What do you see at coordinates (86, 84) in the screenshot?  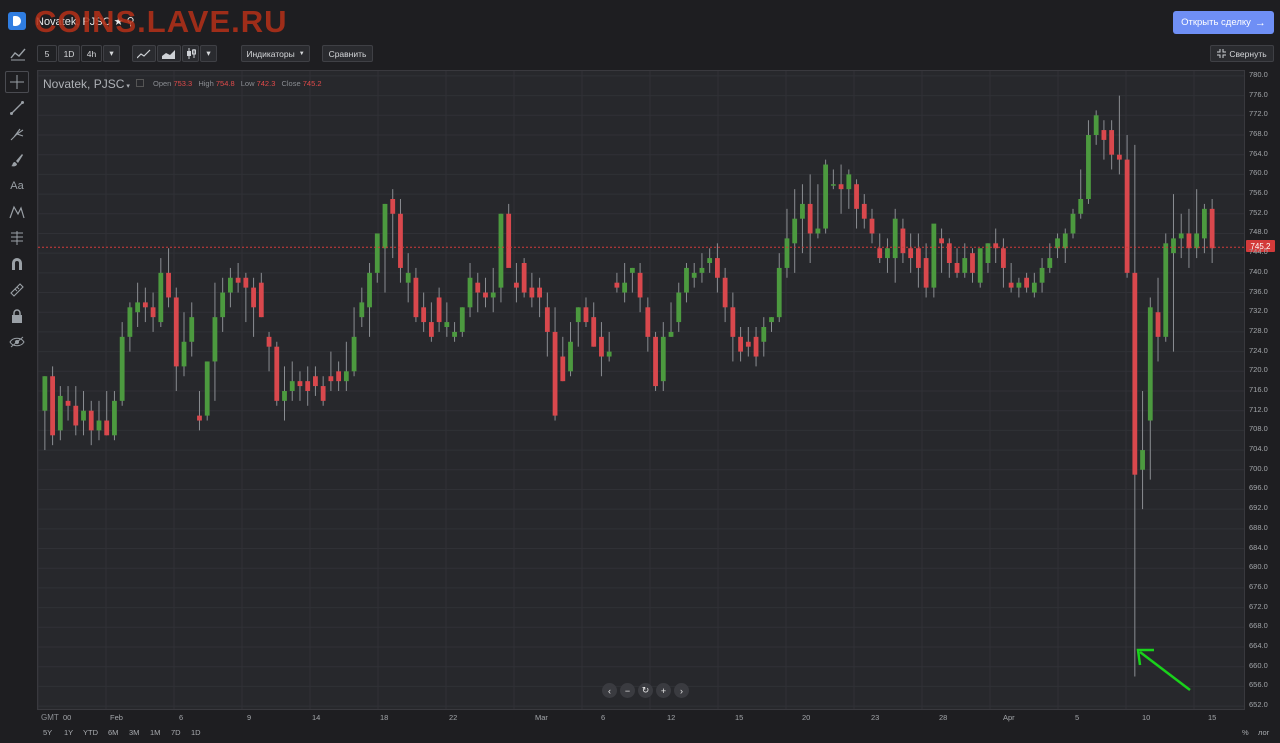 I see `instrument-name: Novatek, PJSC ▾` at bounding box center [86, 84].